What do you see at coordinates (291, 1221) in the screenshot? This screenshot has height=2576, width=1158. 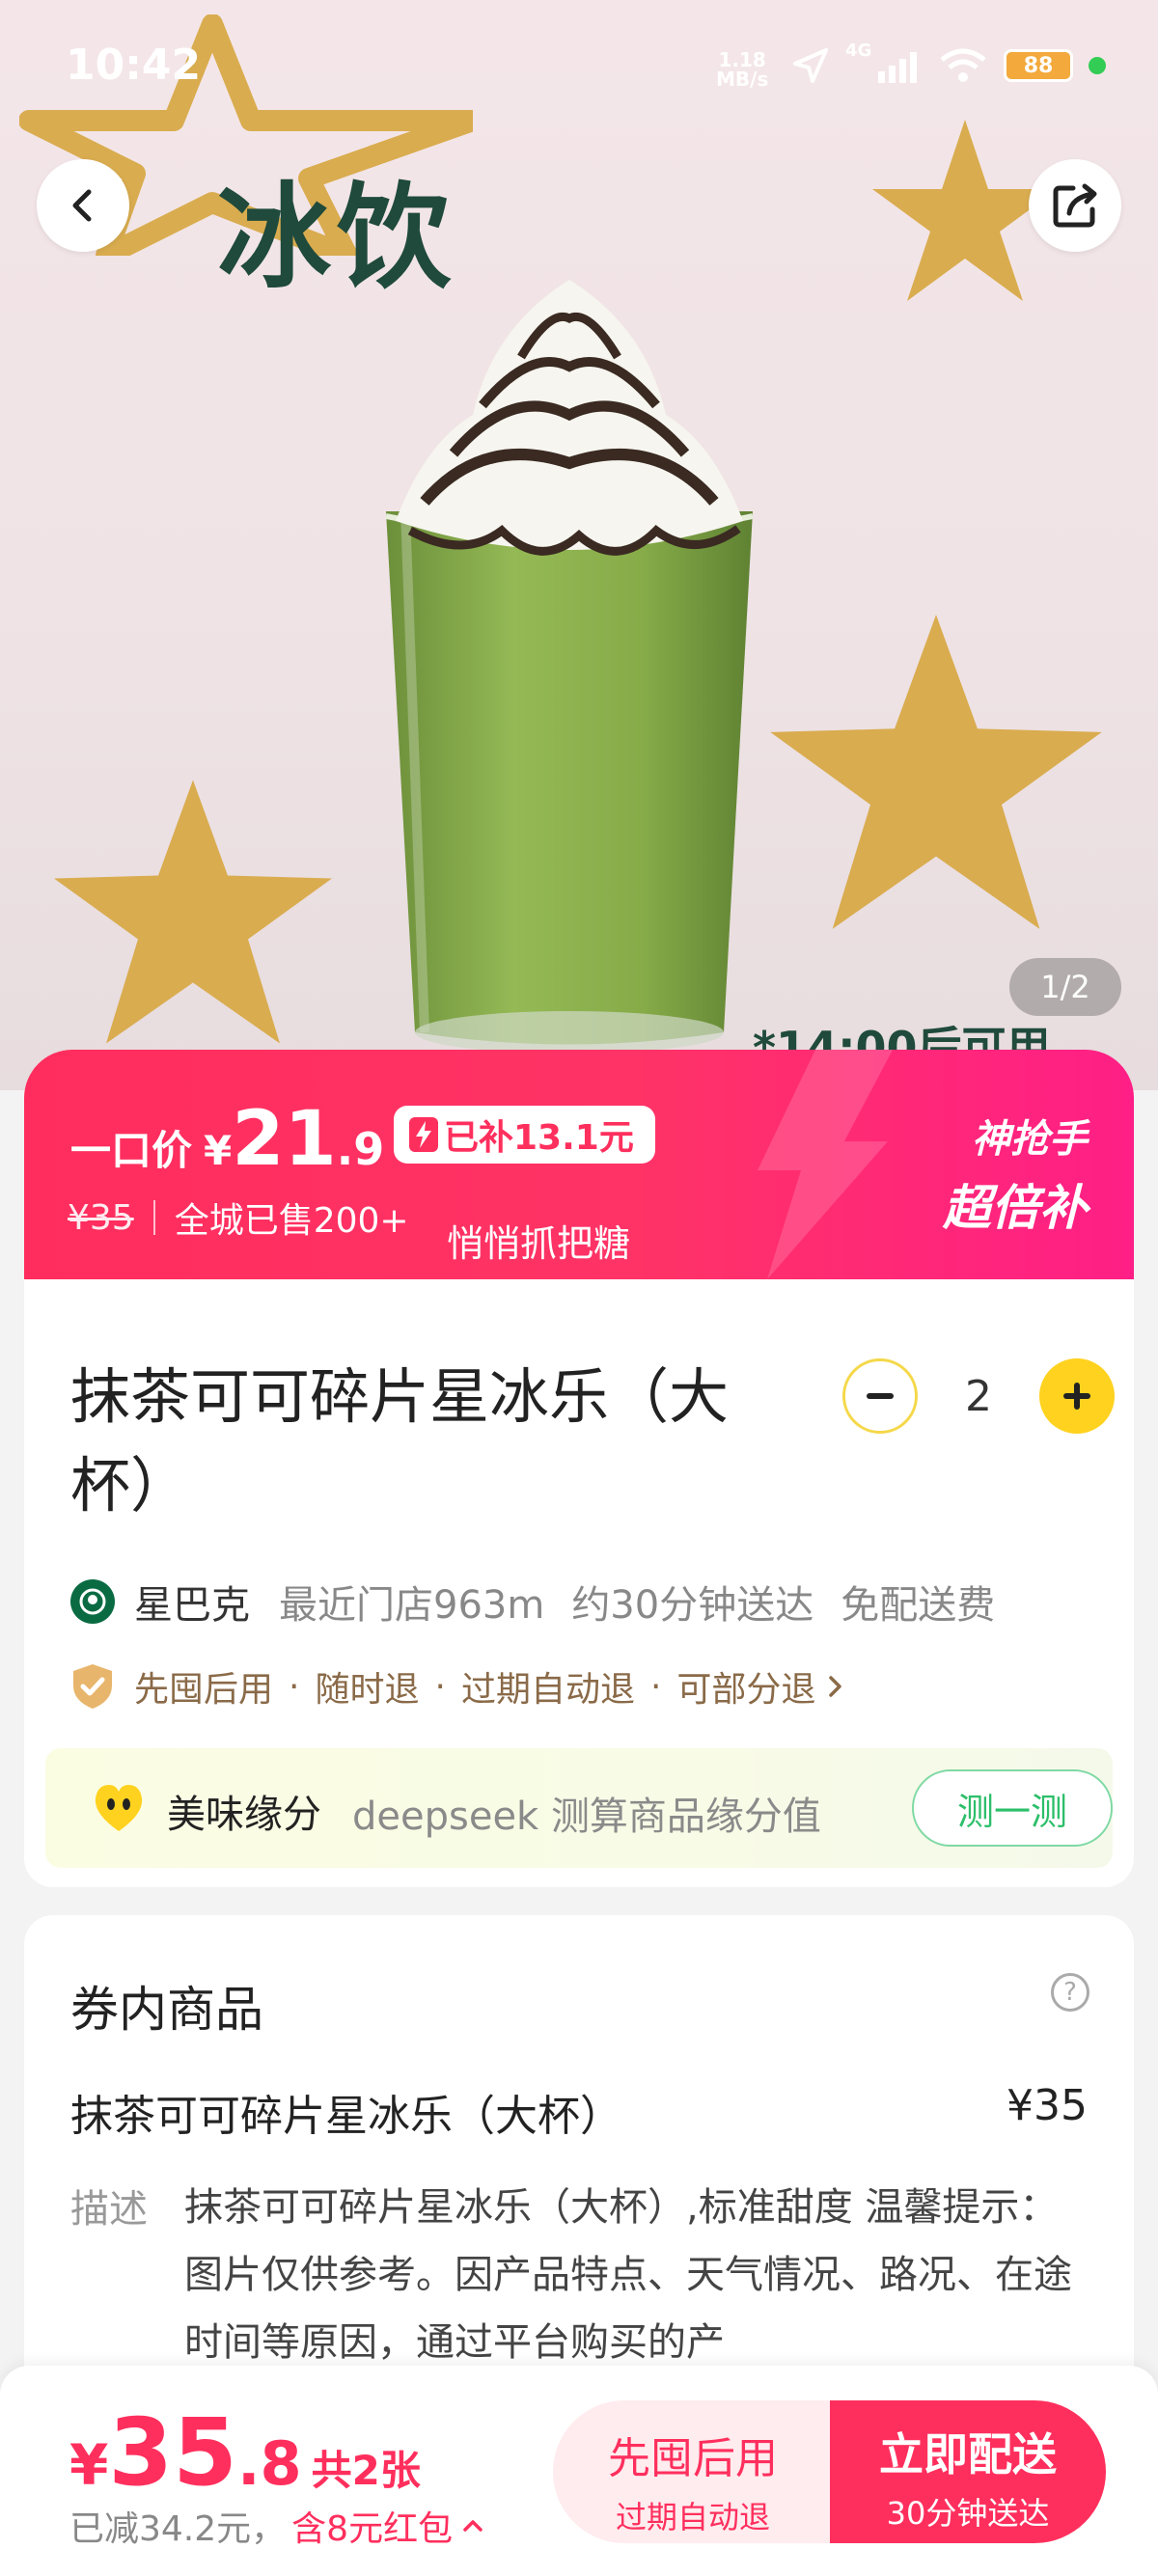 I see `sold-count: 全城已售200+` at bounding box center [291, 1221].